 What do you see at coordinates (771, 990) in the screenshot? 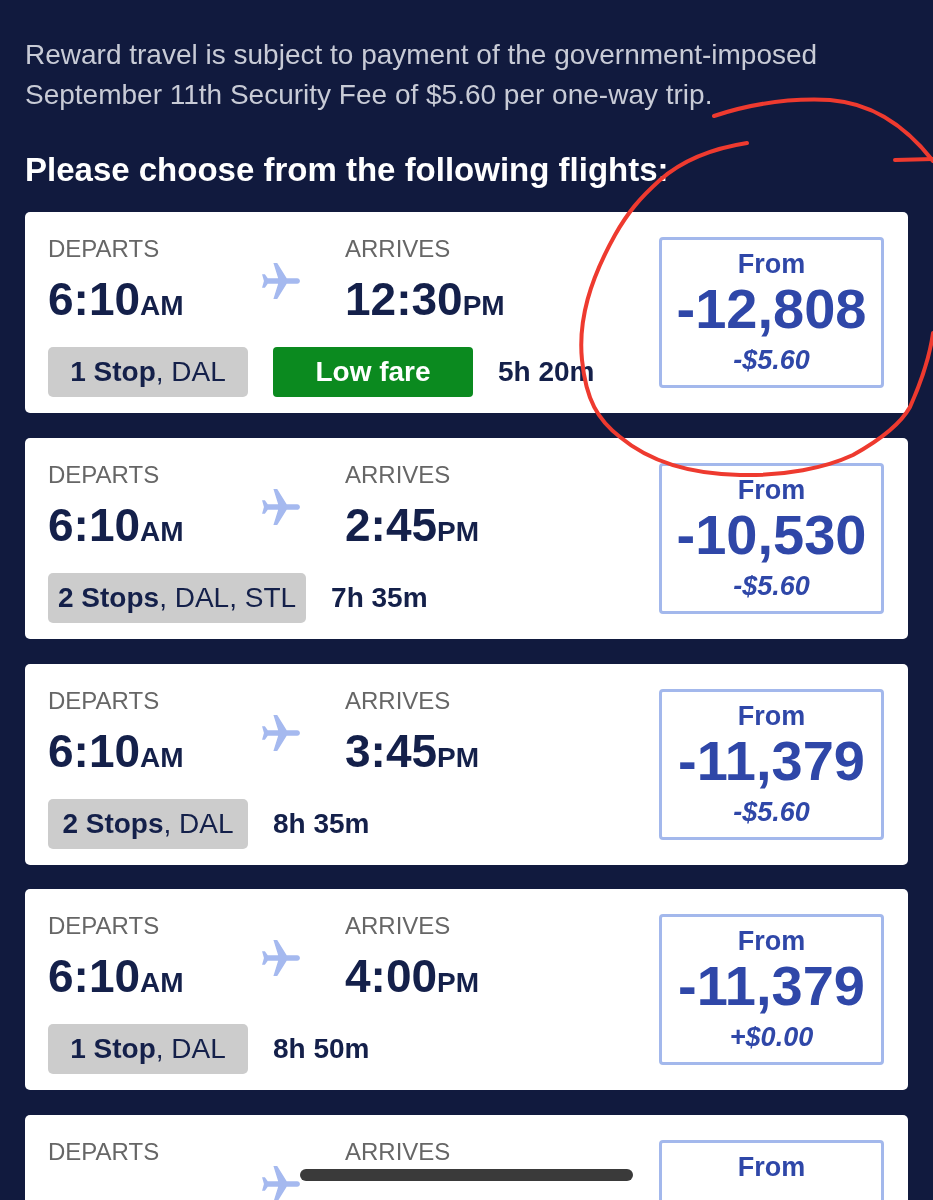
I see `fare-button: From -11,379 +$0.00` at bounding box center [771, 990].